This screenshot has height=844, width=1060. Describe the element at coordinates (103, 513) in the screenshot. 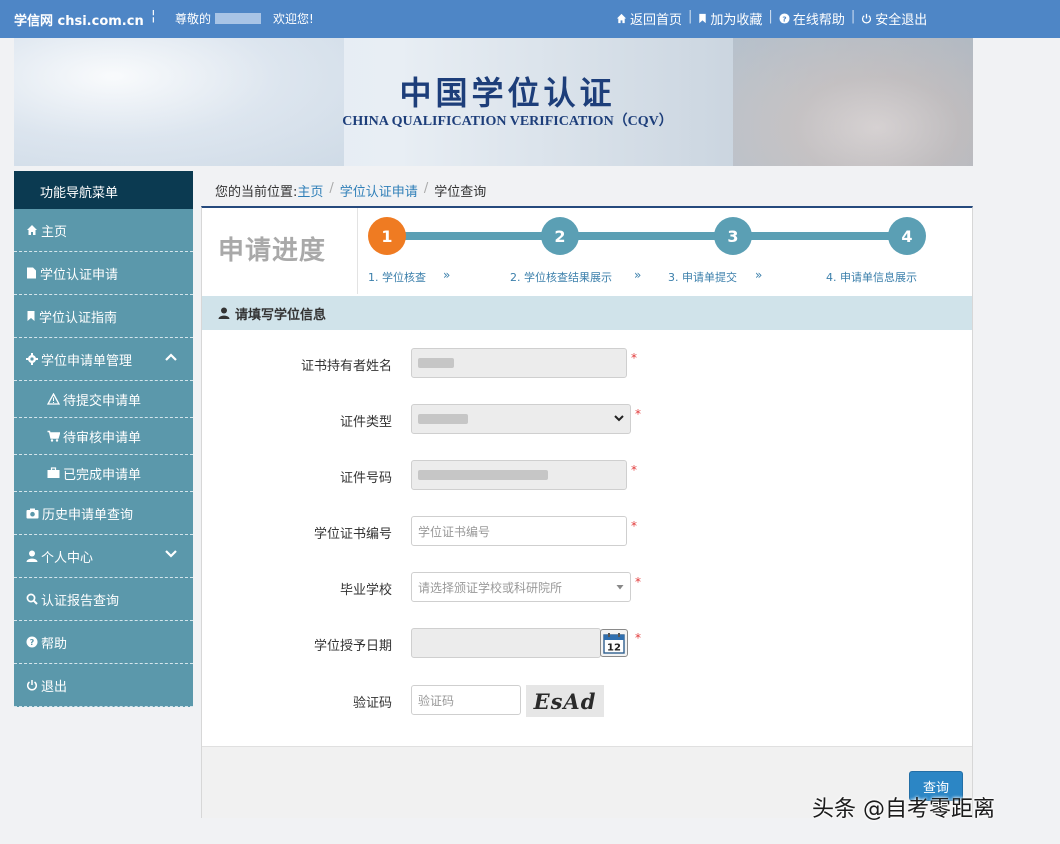

I see `sidebar-item-history: 历史申请单查询` at that location.